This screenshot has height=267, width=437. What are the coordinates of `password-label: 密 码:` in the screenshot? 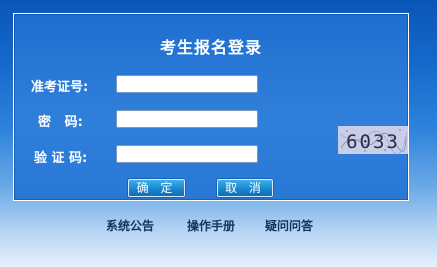 It's located at (60, 122).